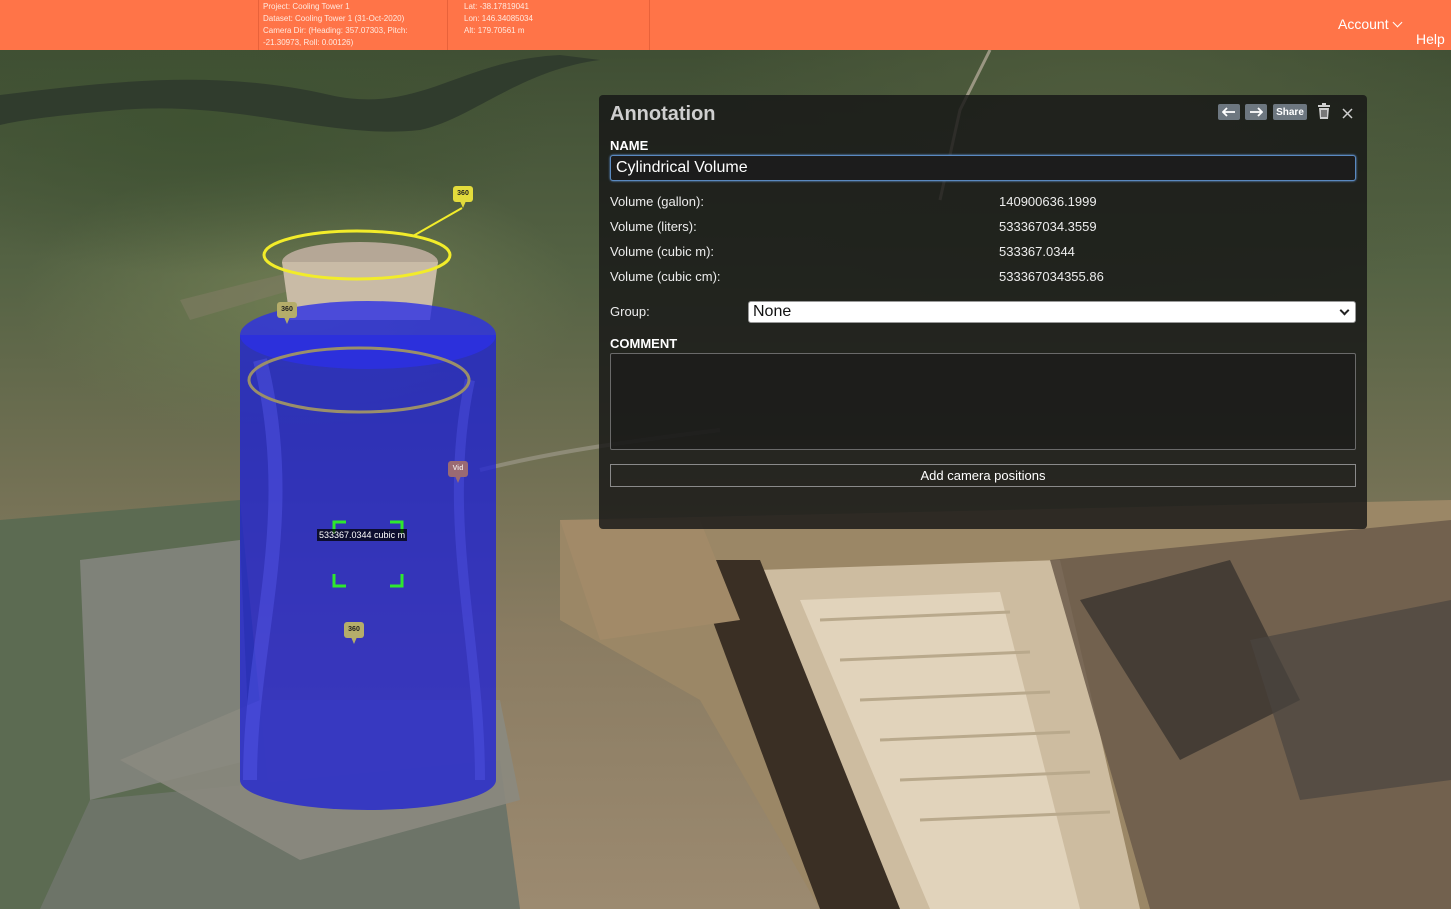 The width and height of the screenshot is (1451, 909). What do you see at coordinates (657, 201) in the screenshot?
I see `volume-gallon-label: Volume (gallon):` at bounding box center [657, 201].